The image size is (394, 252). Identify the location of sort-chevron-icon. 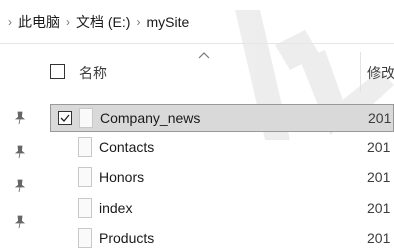
(204, 55).